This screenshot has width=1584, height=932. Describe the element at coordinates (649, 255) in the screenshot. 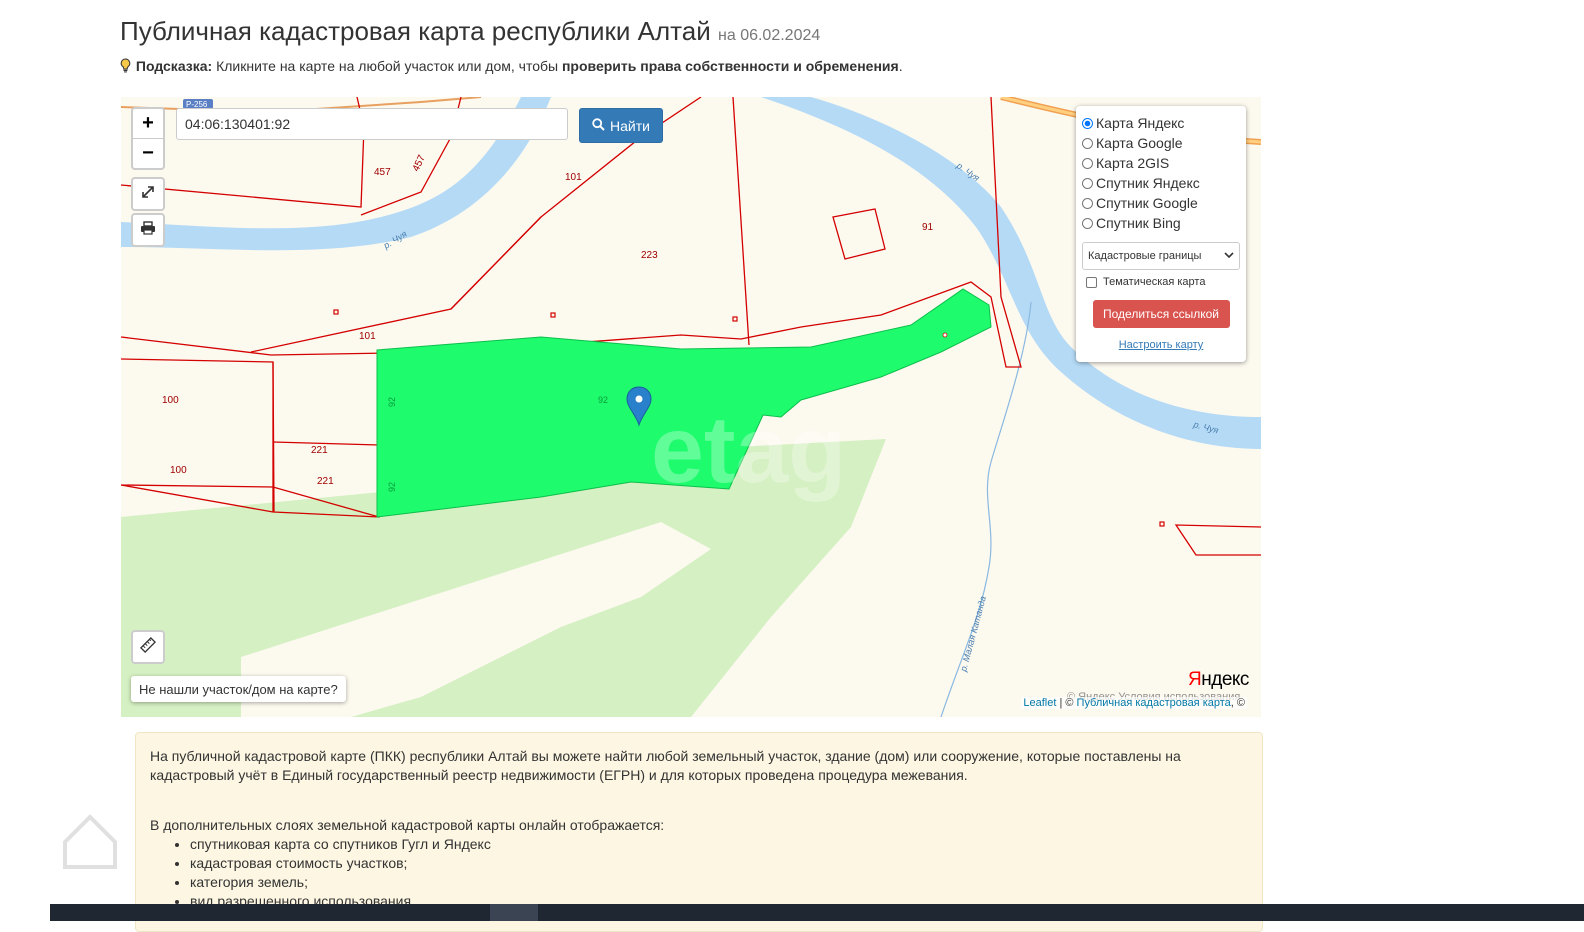

I see `parcel-label-4: 223` at that location.